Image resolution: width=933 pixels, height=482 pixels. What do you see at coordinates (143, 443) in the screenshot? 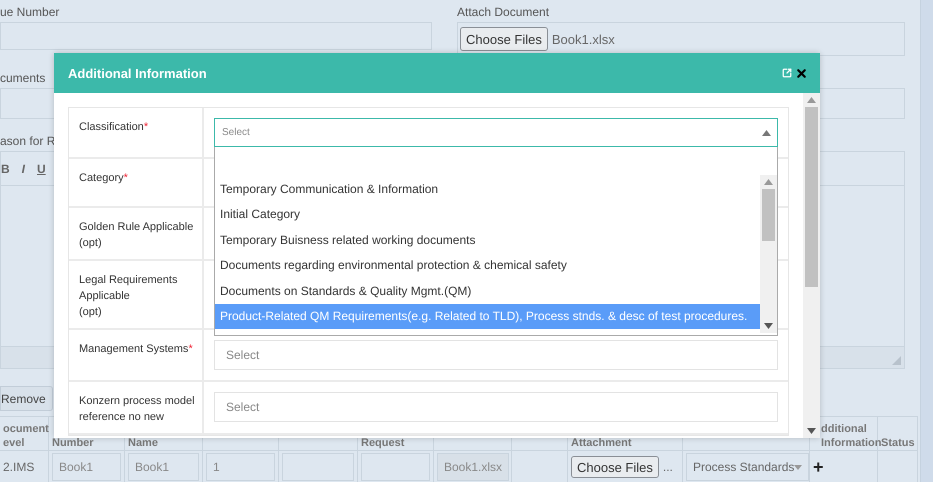
I see `column-header: Name` at bounding box center [143, 443].